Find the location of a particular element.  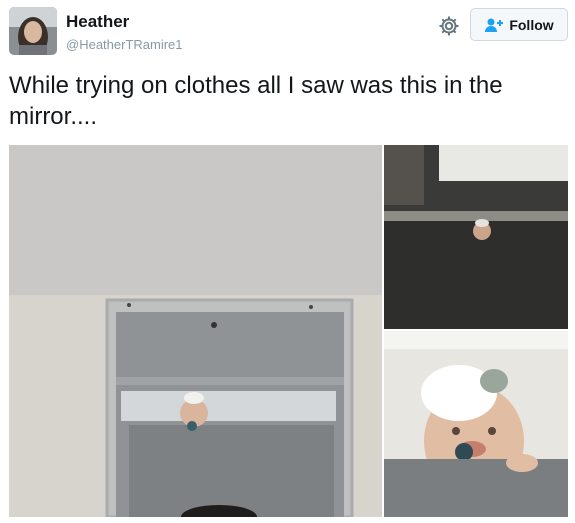

media-photo-stall is located at coordinates (476, 237).